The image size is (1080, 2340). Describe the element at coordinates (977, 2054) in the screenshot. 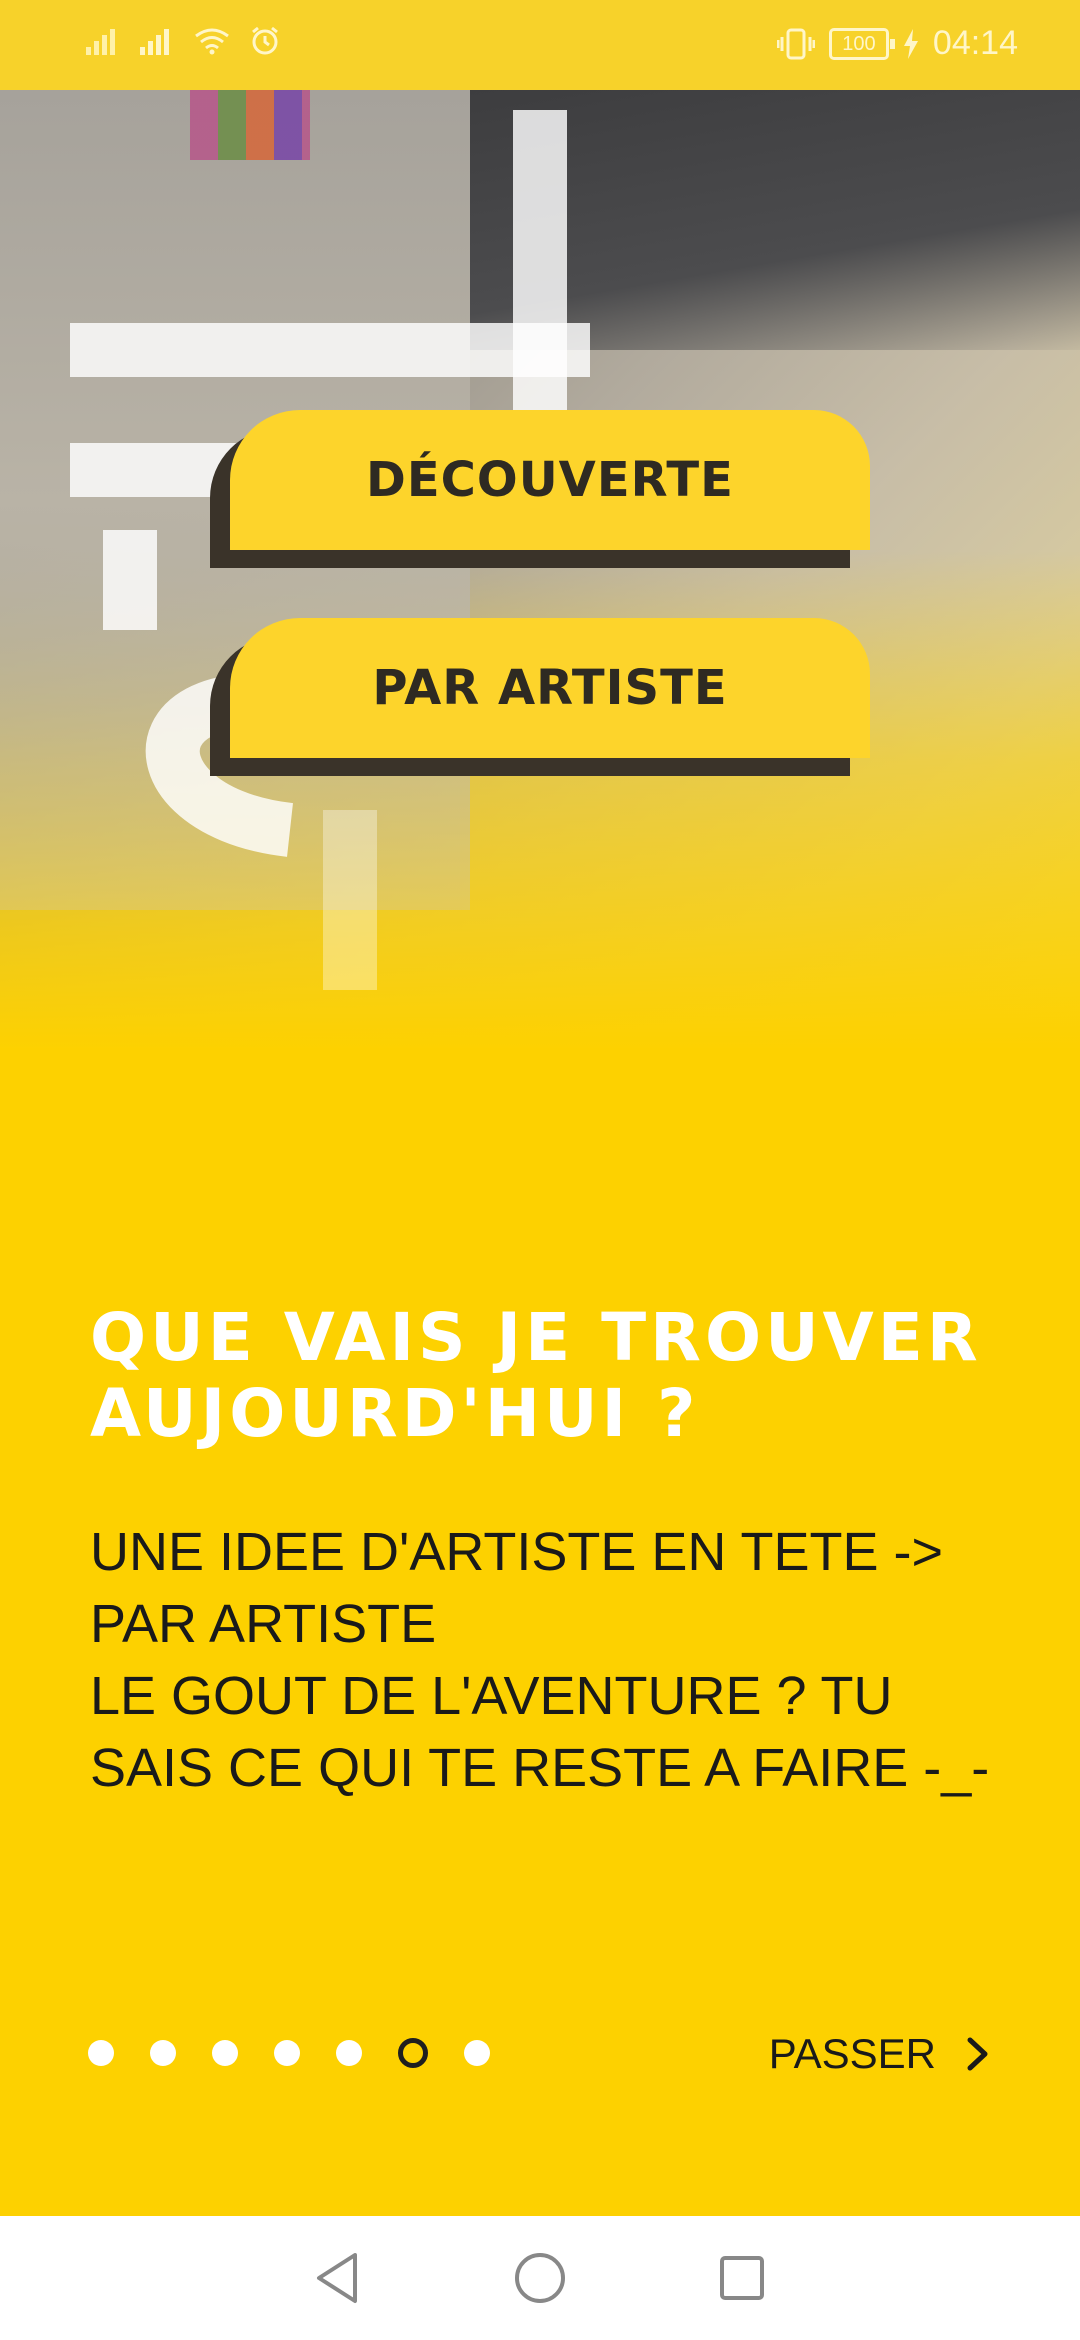

I see `chevron-right-icon` at that location.